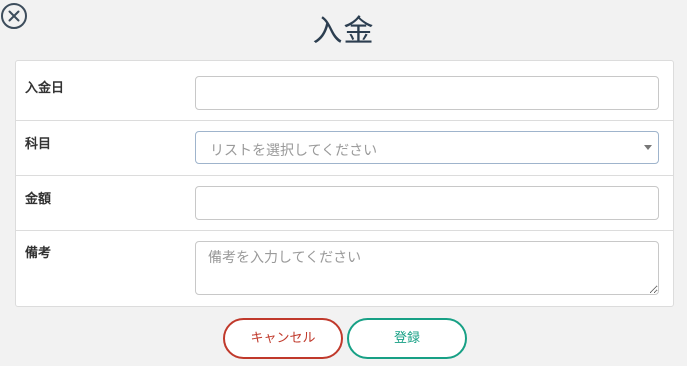 The image size is (687, 366). What do you see at coordinates (427, 147) in the screenshot?
I see `category-select: リストを選択してください` at bounding box center [427, 147].